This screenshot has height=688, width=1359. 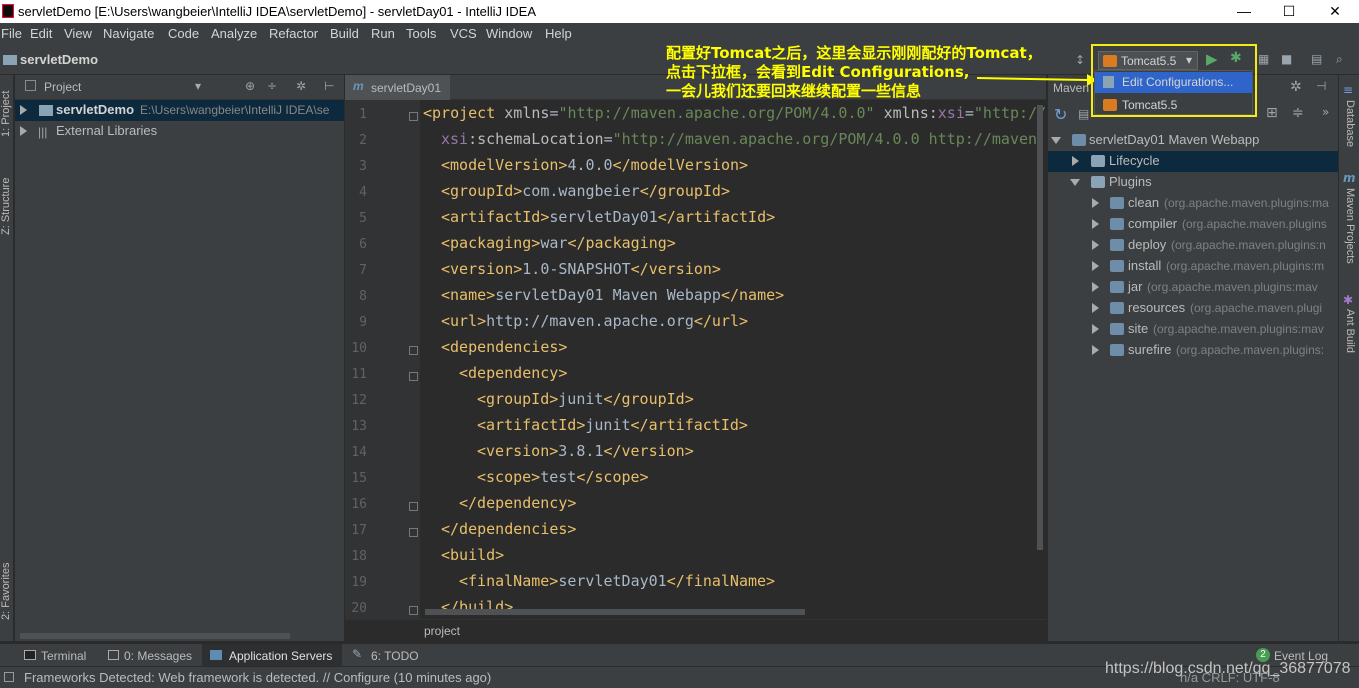 I want to click on menu-view: View, so click(x=78, y=33).